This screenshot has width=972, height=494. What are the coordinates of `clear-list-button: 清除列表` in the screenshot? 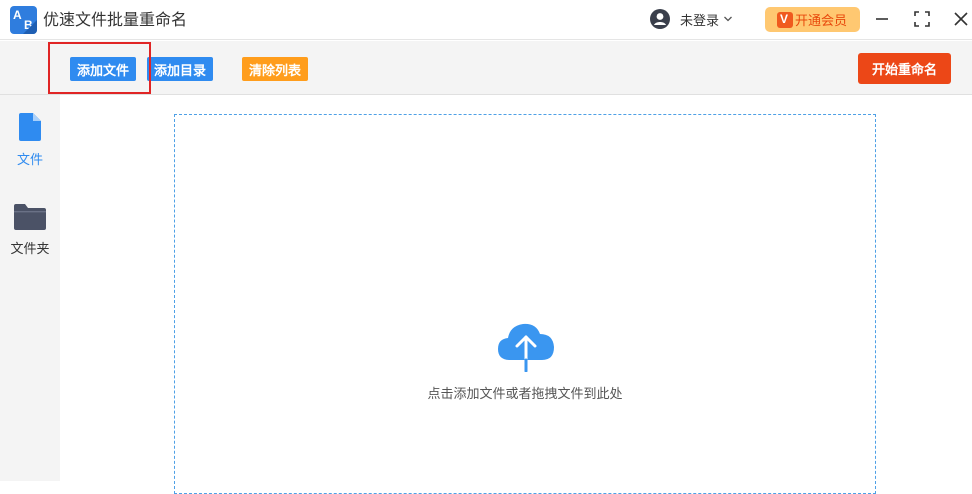 It's located at (275, 69).